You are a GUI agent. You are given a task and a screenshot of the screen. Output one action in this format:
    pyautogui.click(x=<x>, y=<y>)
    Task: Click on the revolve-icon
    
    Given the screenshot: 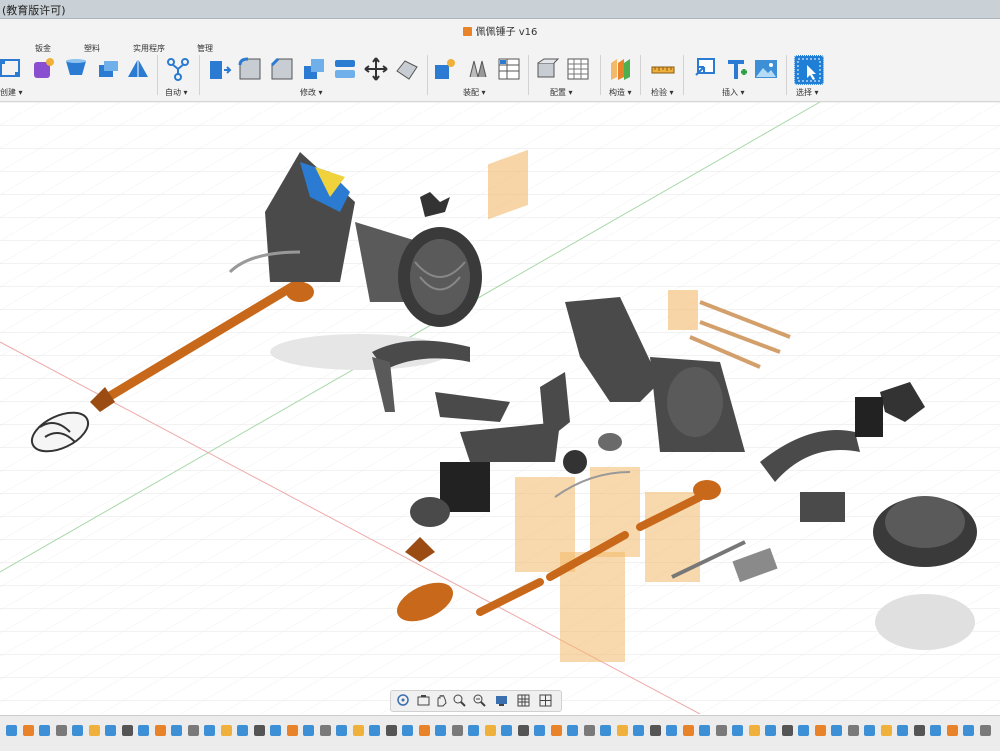 What is the action you would take?
    pyautogui.click(x=108, y=69)
    